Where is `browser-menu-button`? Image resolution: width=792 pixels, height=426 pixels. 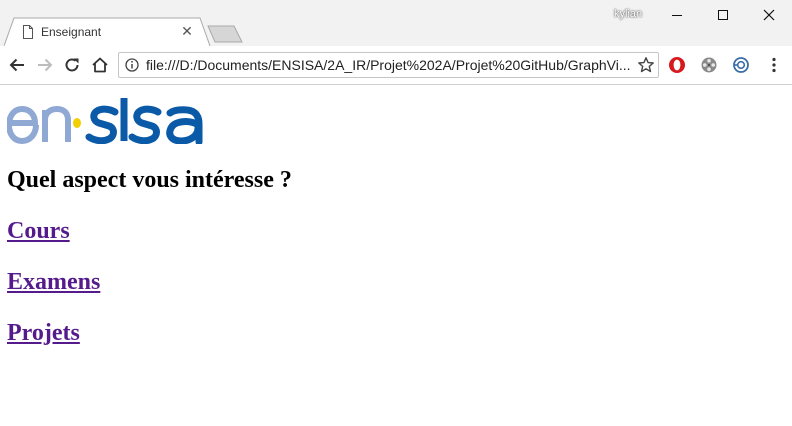 browser-menu-button is located at coordinates (774, 65).